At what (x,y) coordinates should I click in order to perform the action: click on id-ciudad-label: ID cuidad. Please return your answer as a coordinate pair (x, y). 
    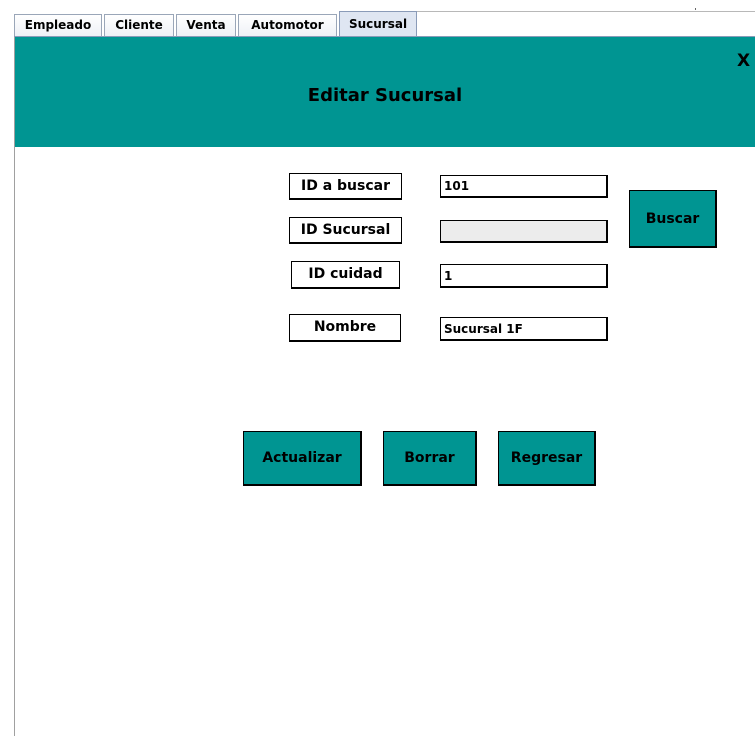
    Looking at the image, I should click on (345, 275).